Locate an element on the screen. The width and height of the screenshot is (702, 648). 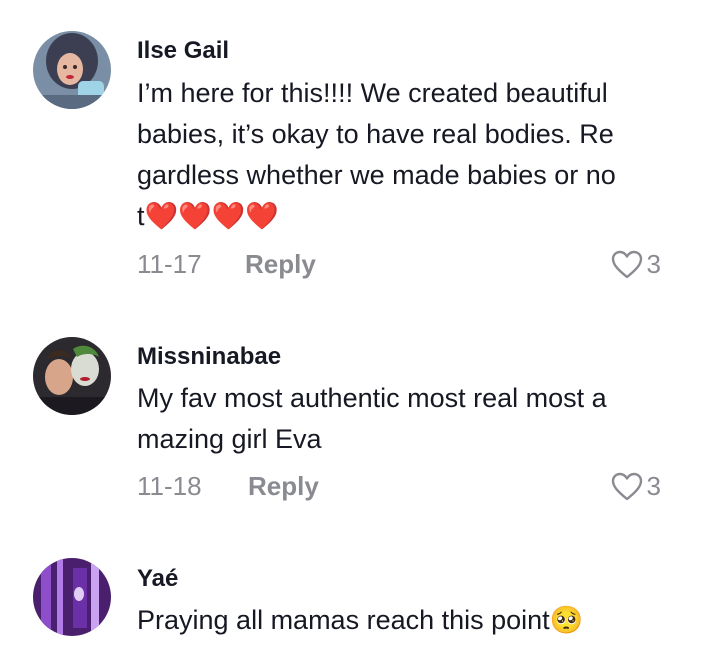
comment-meta: 11-17 Reply 3 is located at coordinates (402, 267).